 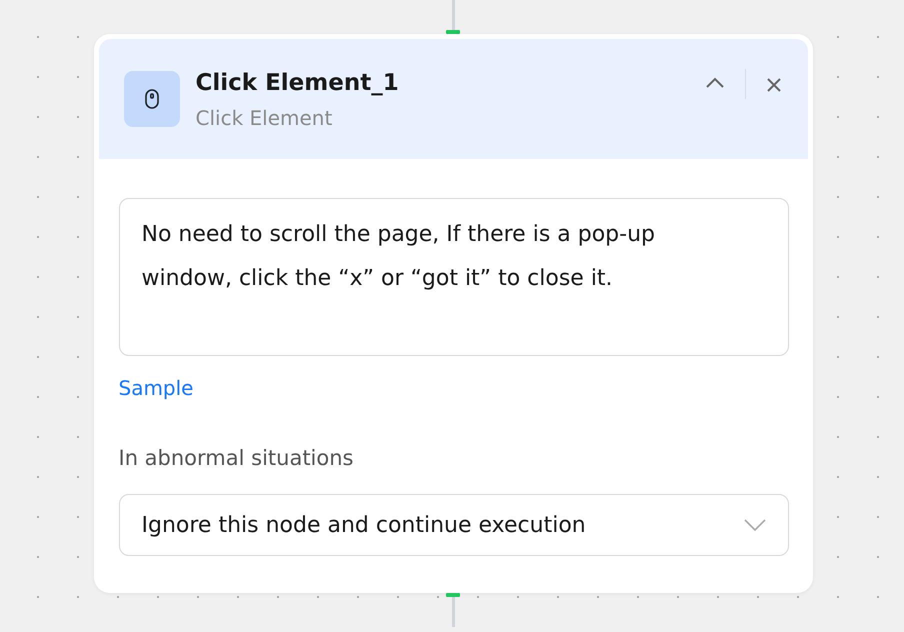 I want to click on chevron-up-icon, so click(x=714, y=83).